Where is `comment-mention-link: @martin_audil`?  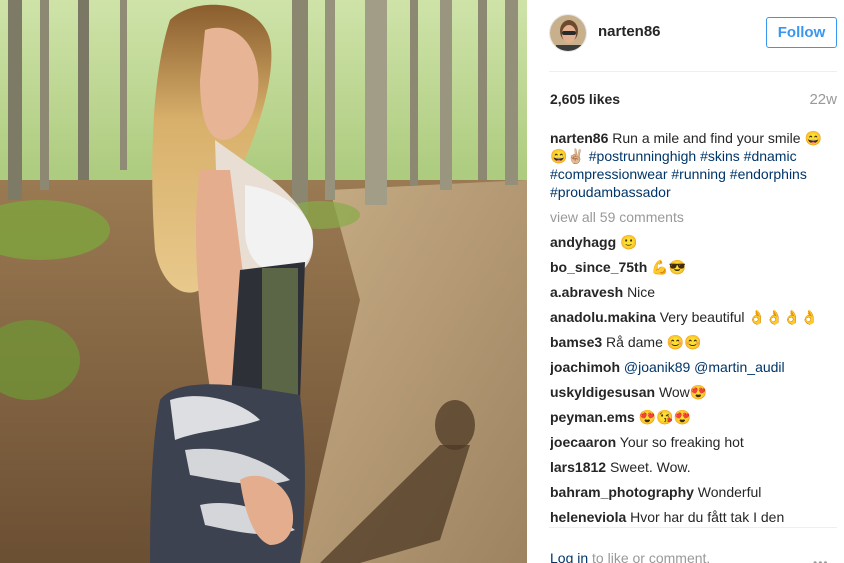
comment-mention-link: @martin_audil is located at coordinates (739, 367).